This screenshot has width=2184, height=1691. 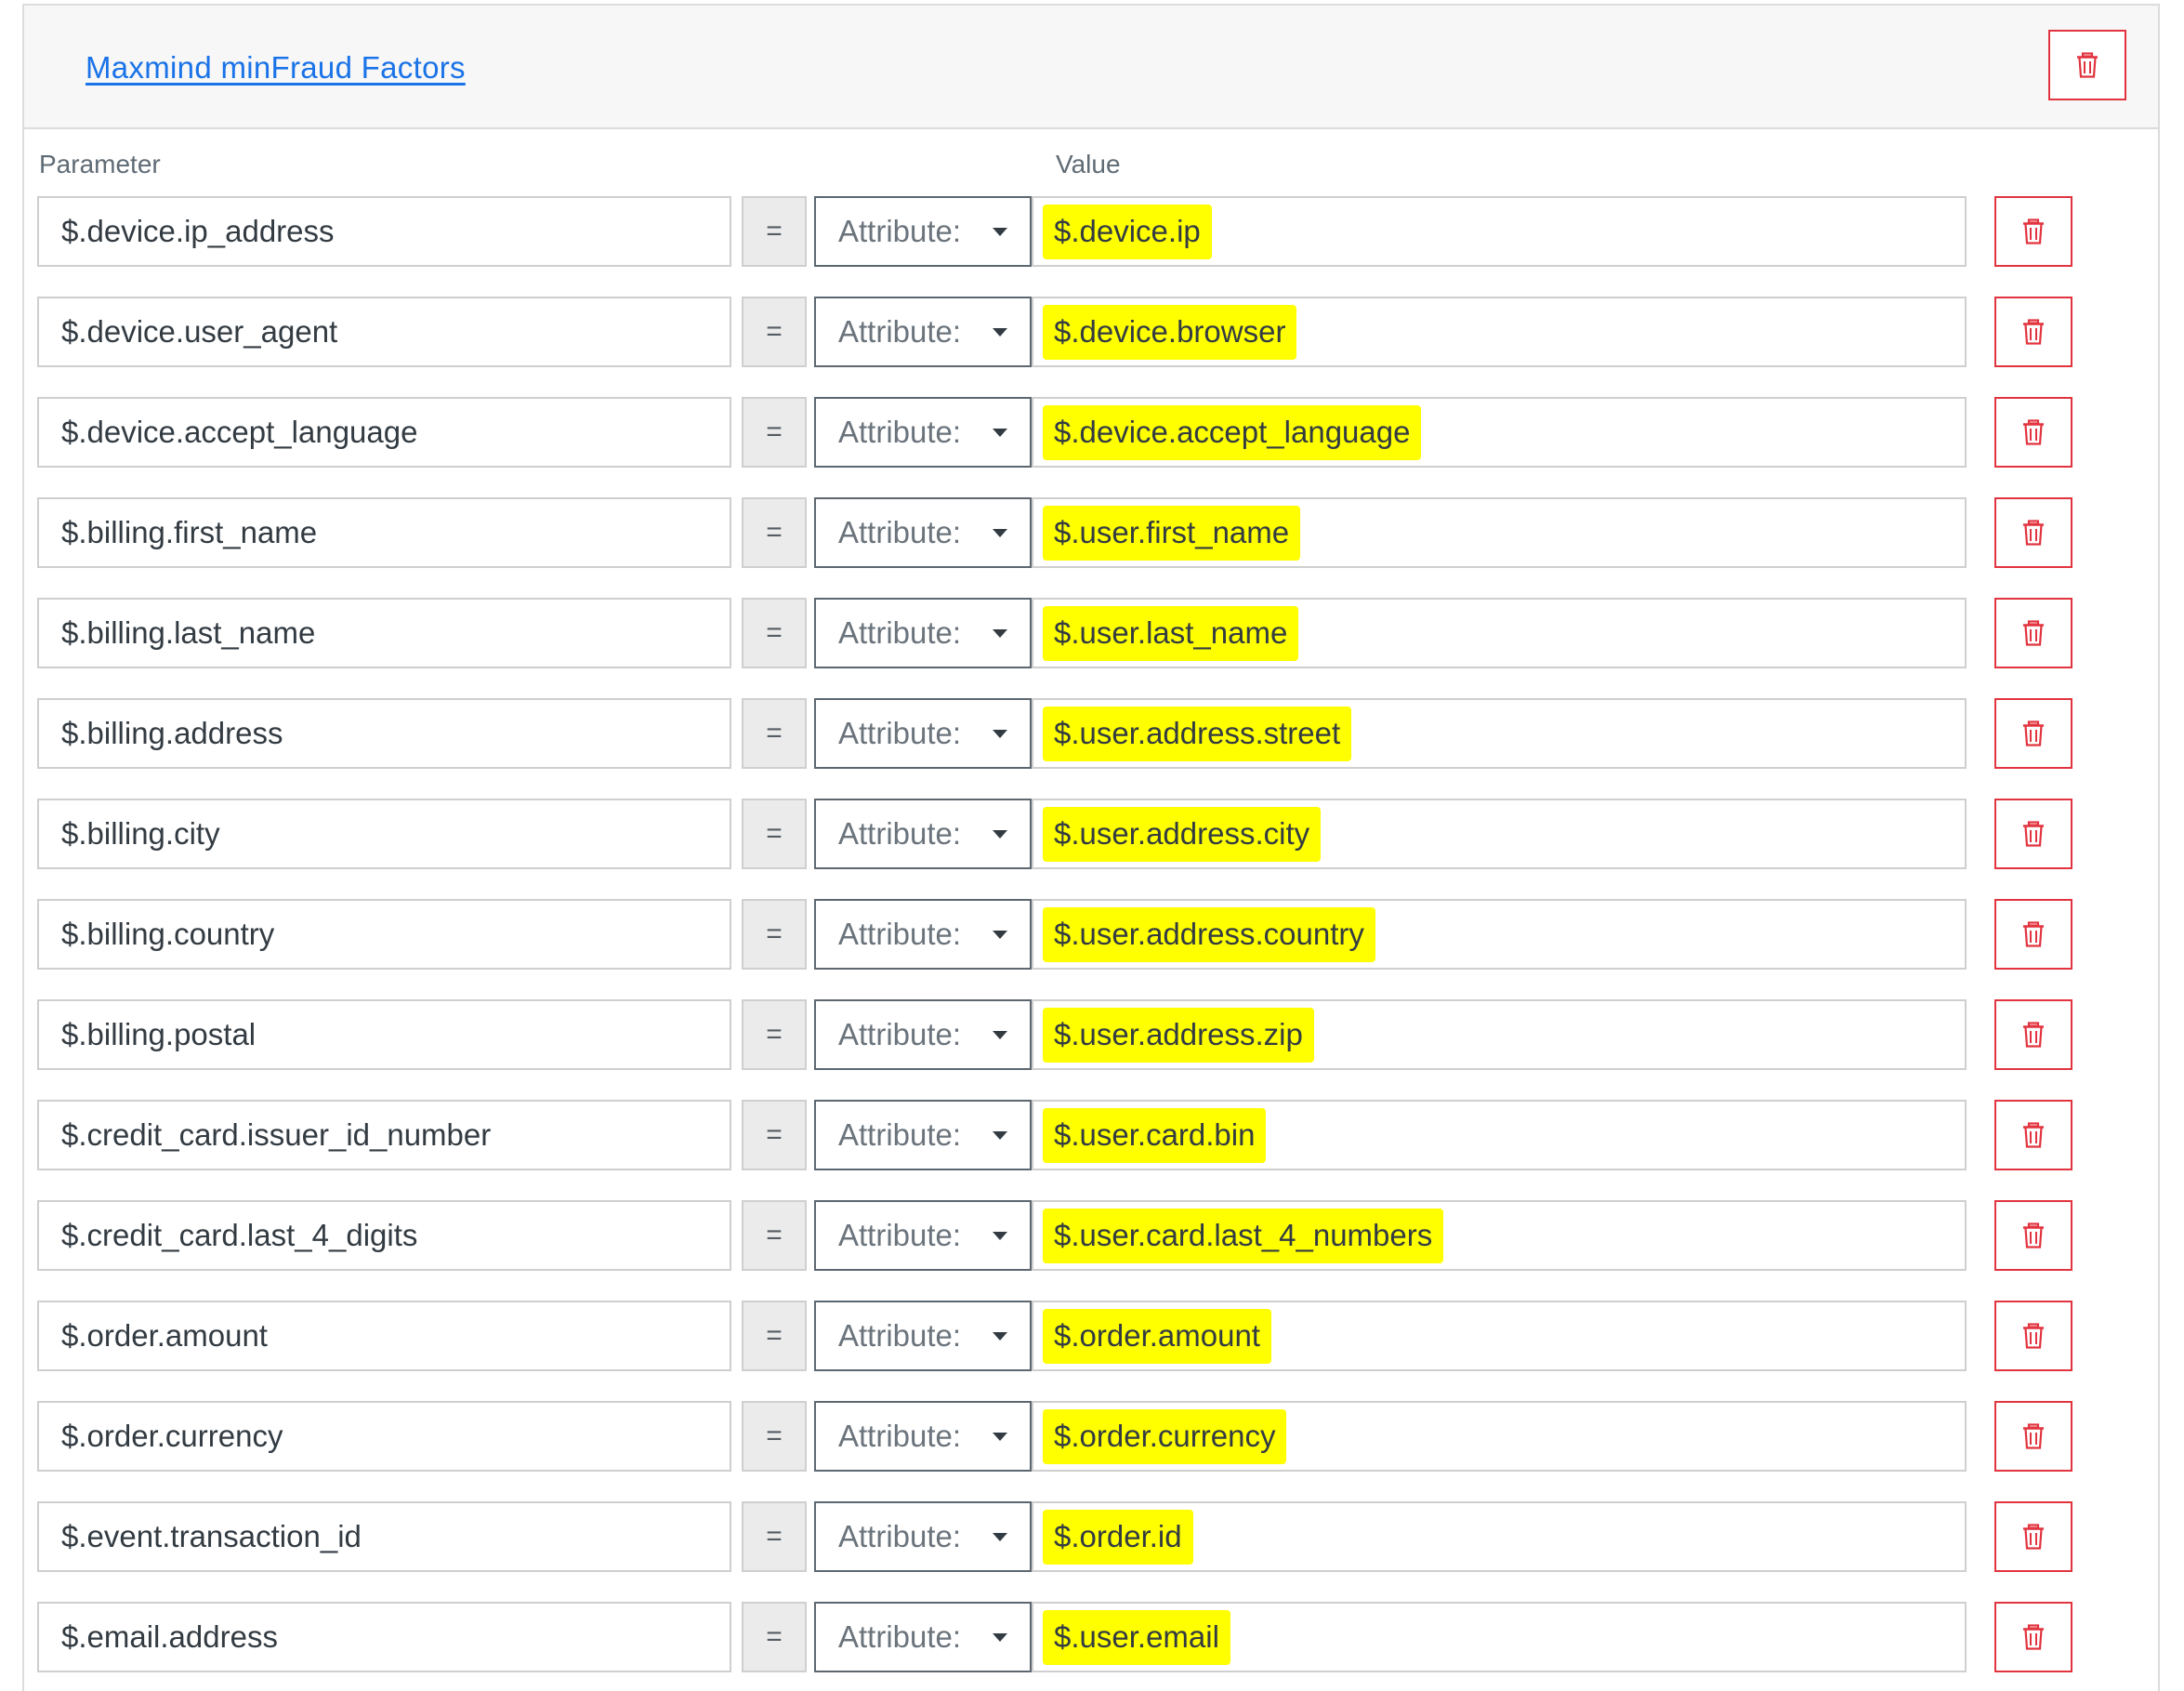 What do you see at coordinates (384, 232) in the screenshot?
I see `parameter-input: $.device.ip_address` at bounding box center [384, 232].